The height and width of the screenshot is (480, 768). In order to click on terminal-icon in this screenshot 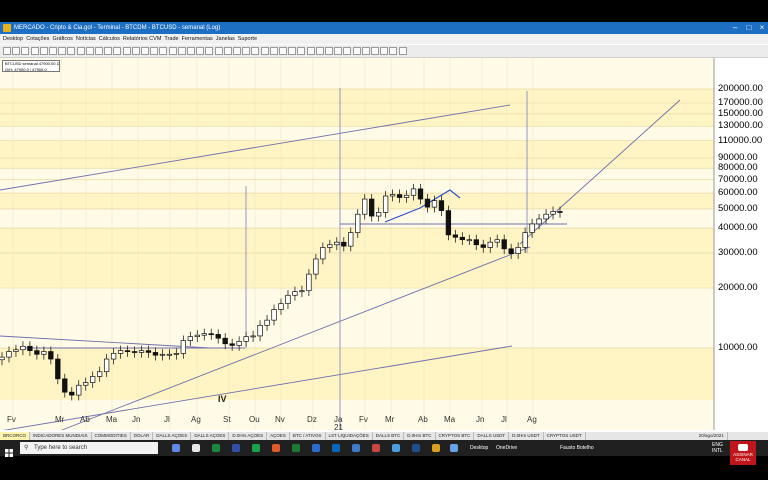, I will do `click(416, 448)`.